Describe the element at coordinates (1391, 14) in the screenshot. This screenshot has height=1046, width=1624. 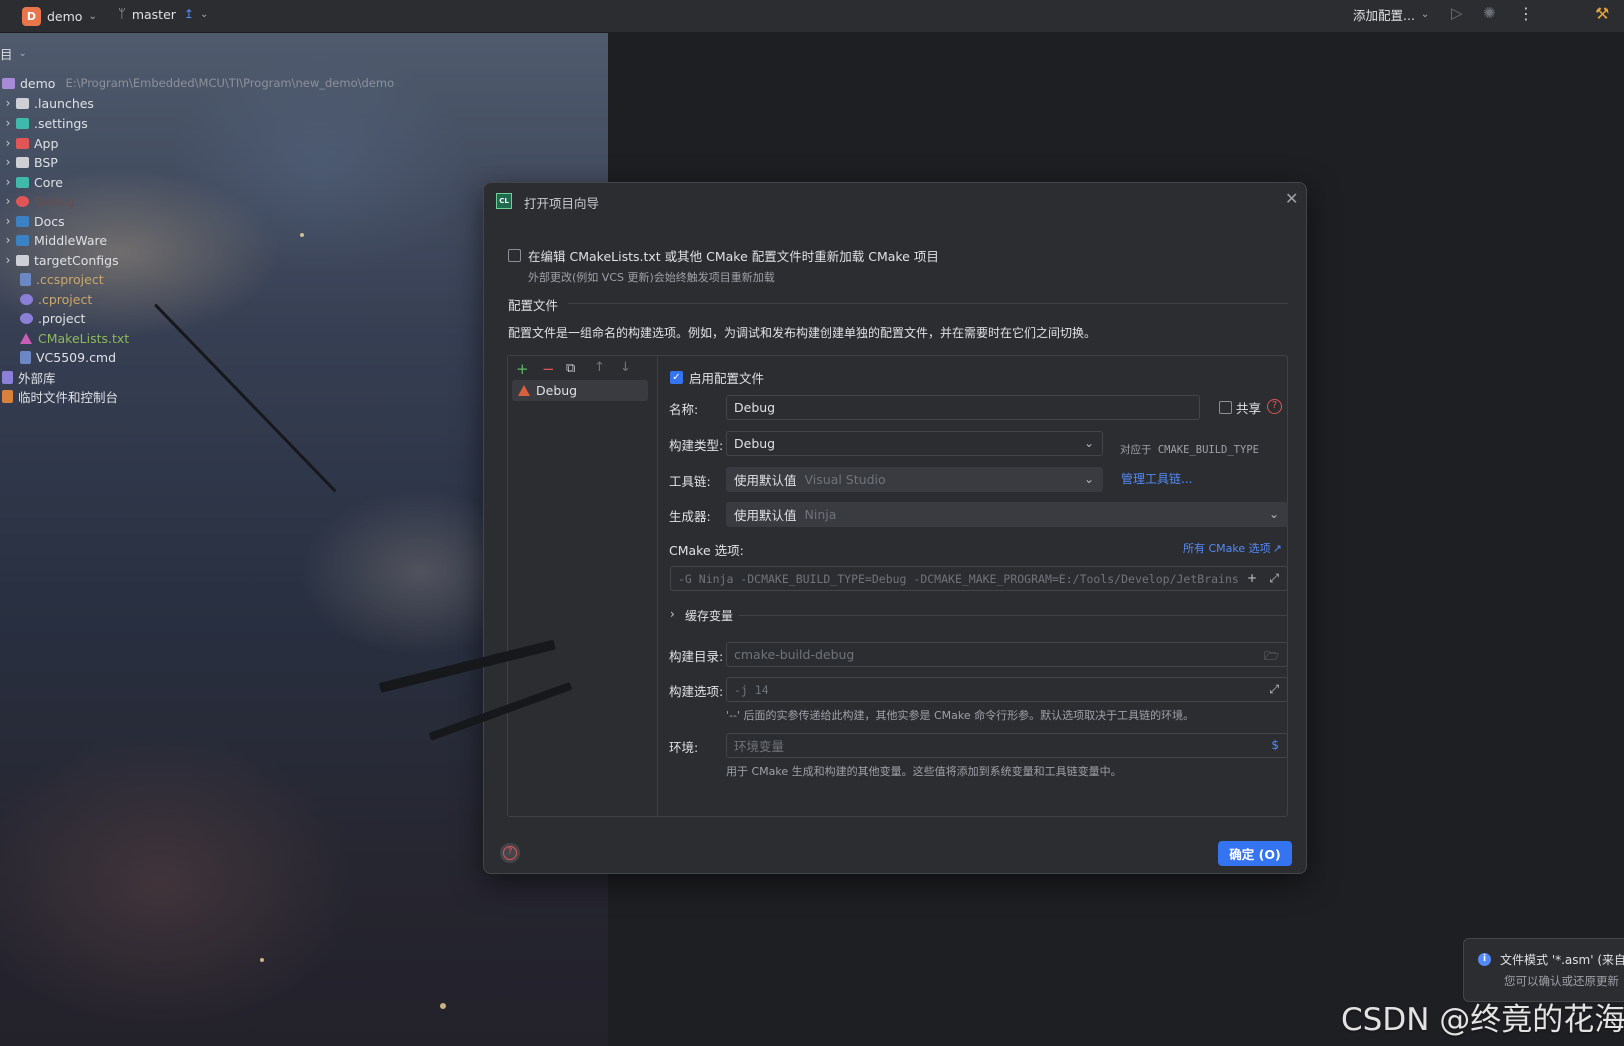
I see `run-config-selector: 添加配置... ⌄` at that location.